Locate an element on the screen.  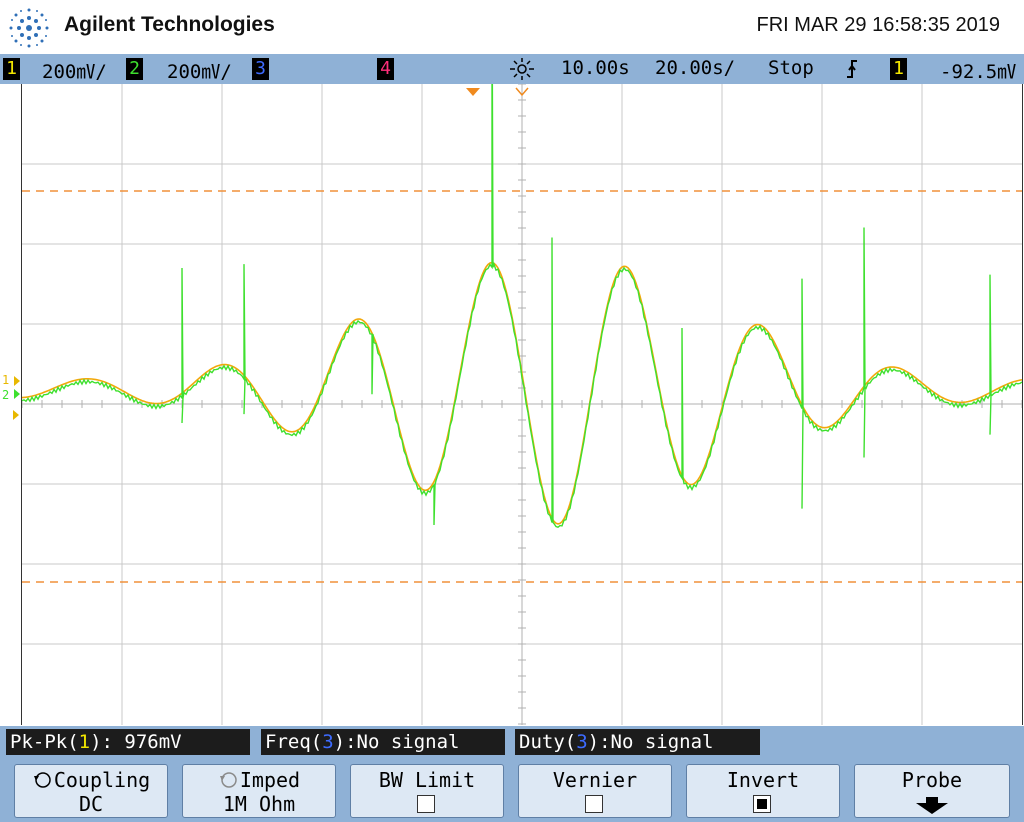
measurement-pkpk: Pk-Pk(1): 976mV is located at coordinates (128, 742).